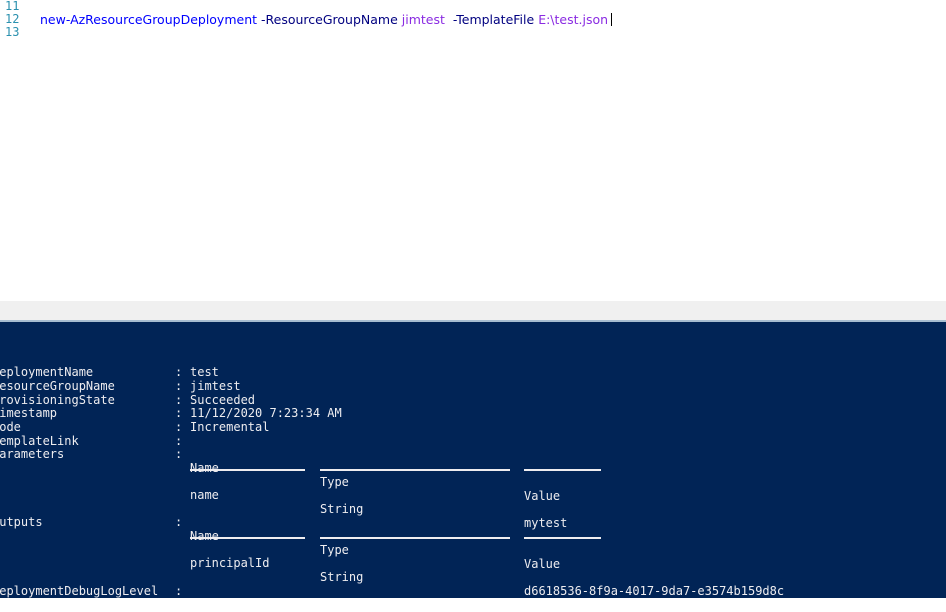 The width and height of the screenshot is (946, 612). Describe the element at coordinates (423, 19) in the screenshot. I see `argument-token: jimtest` at that location.